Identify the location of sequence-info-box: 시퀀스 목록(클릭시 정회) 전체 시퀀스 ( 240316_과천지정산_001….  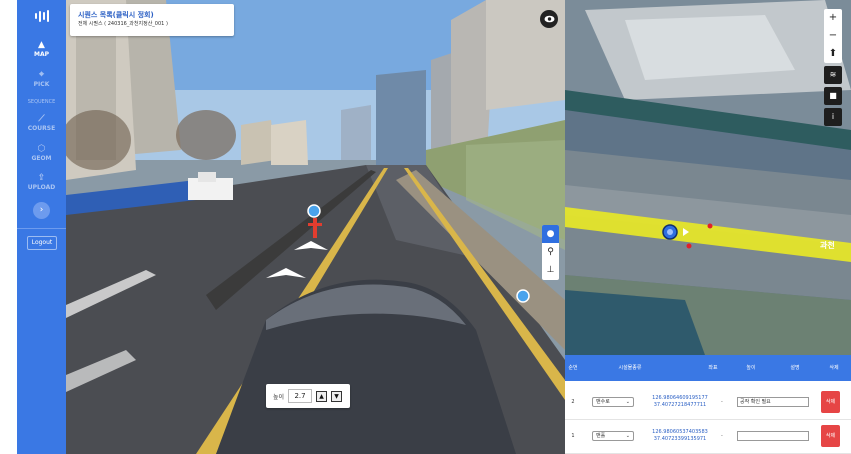
(152, 20).